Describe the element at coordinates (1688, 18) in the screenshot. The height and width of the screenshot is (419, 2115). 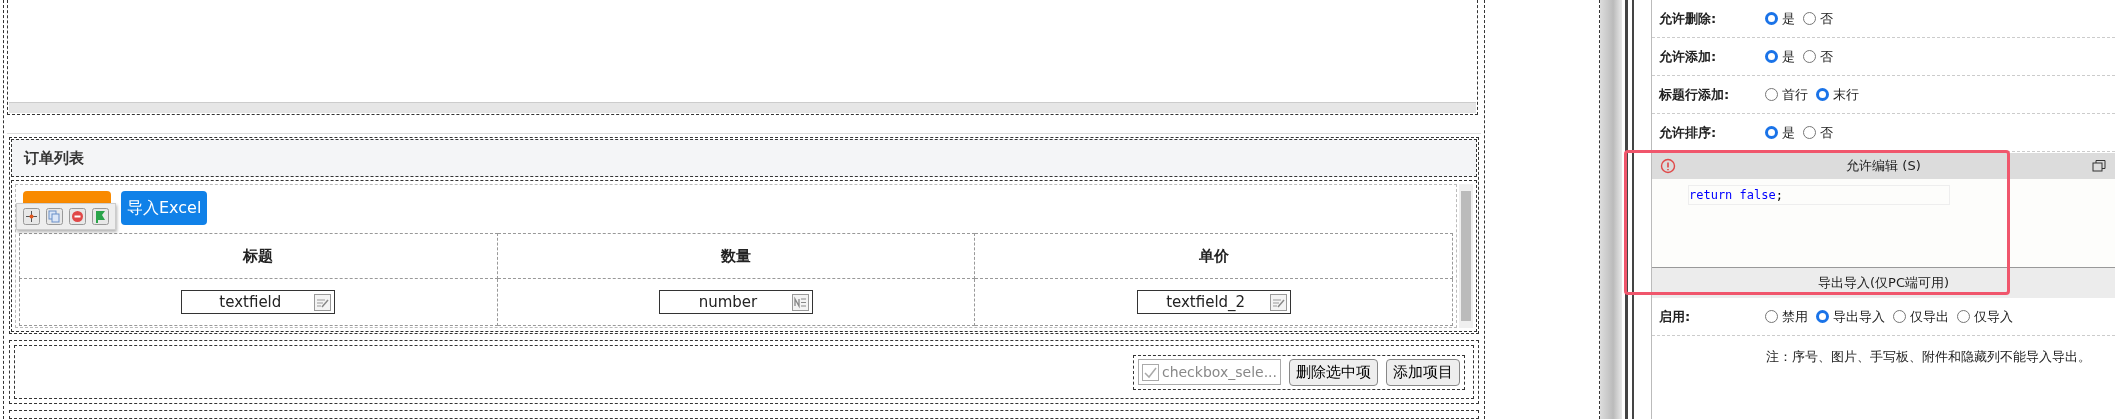
I see `property-label: 允许删除:` at that location.